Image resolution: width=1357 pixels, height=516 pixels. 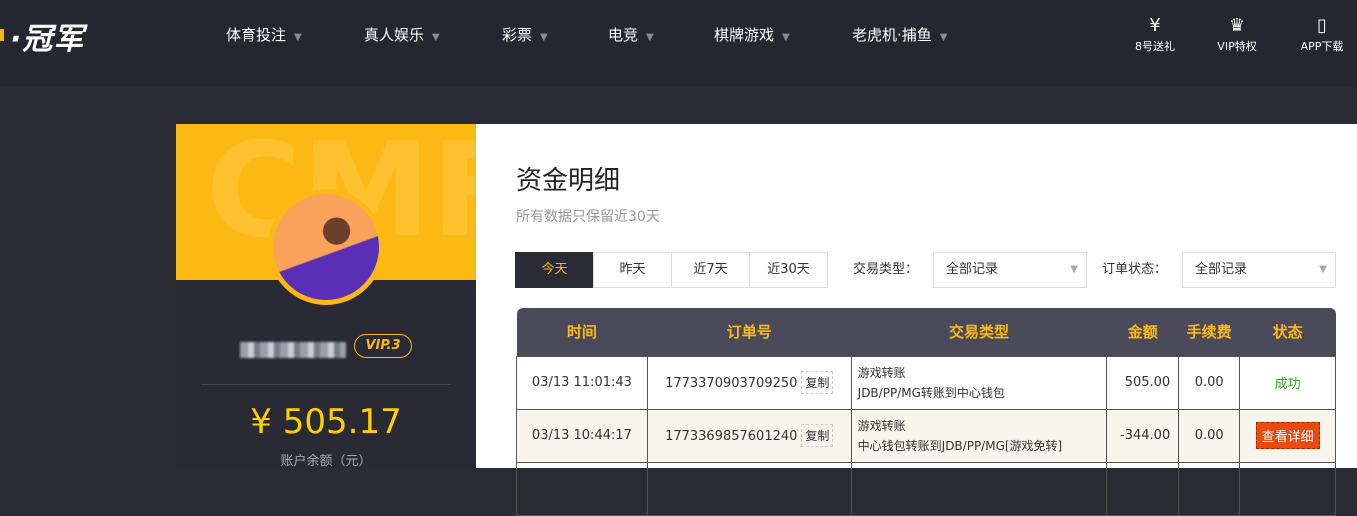 I want to click on cell-time: 03/13 10:44:17, so click(x=582, y=435).